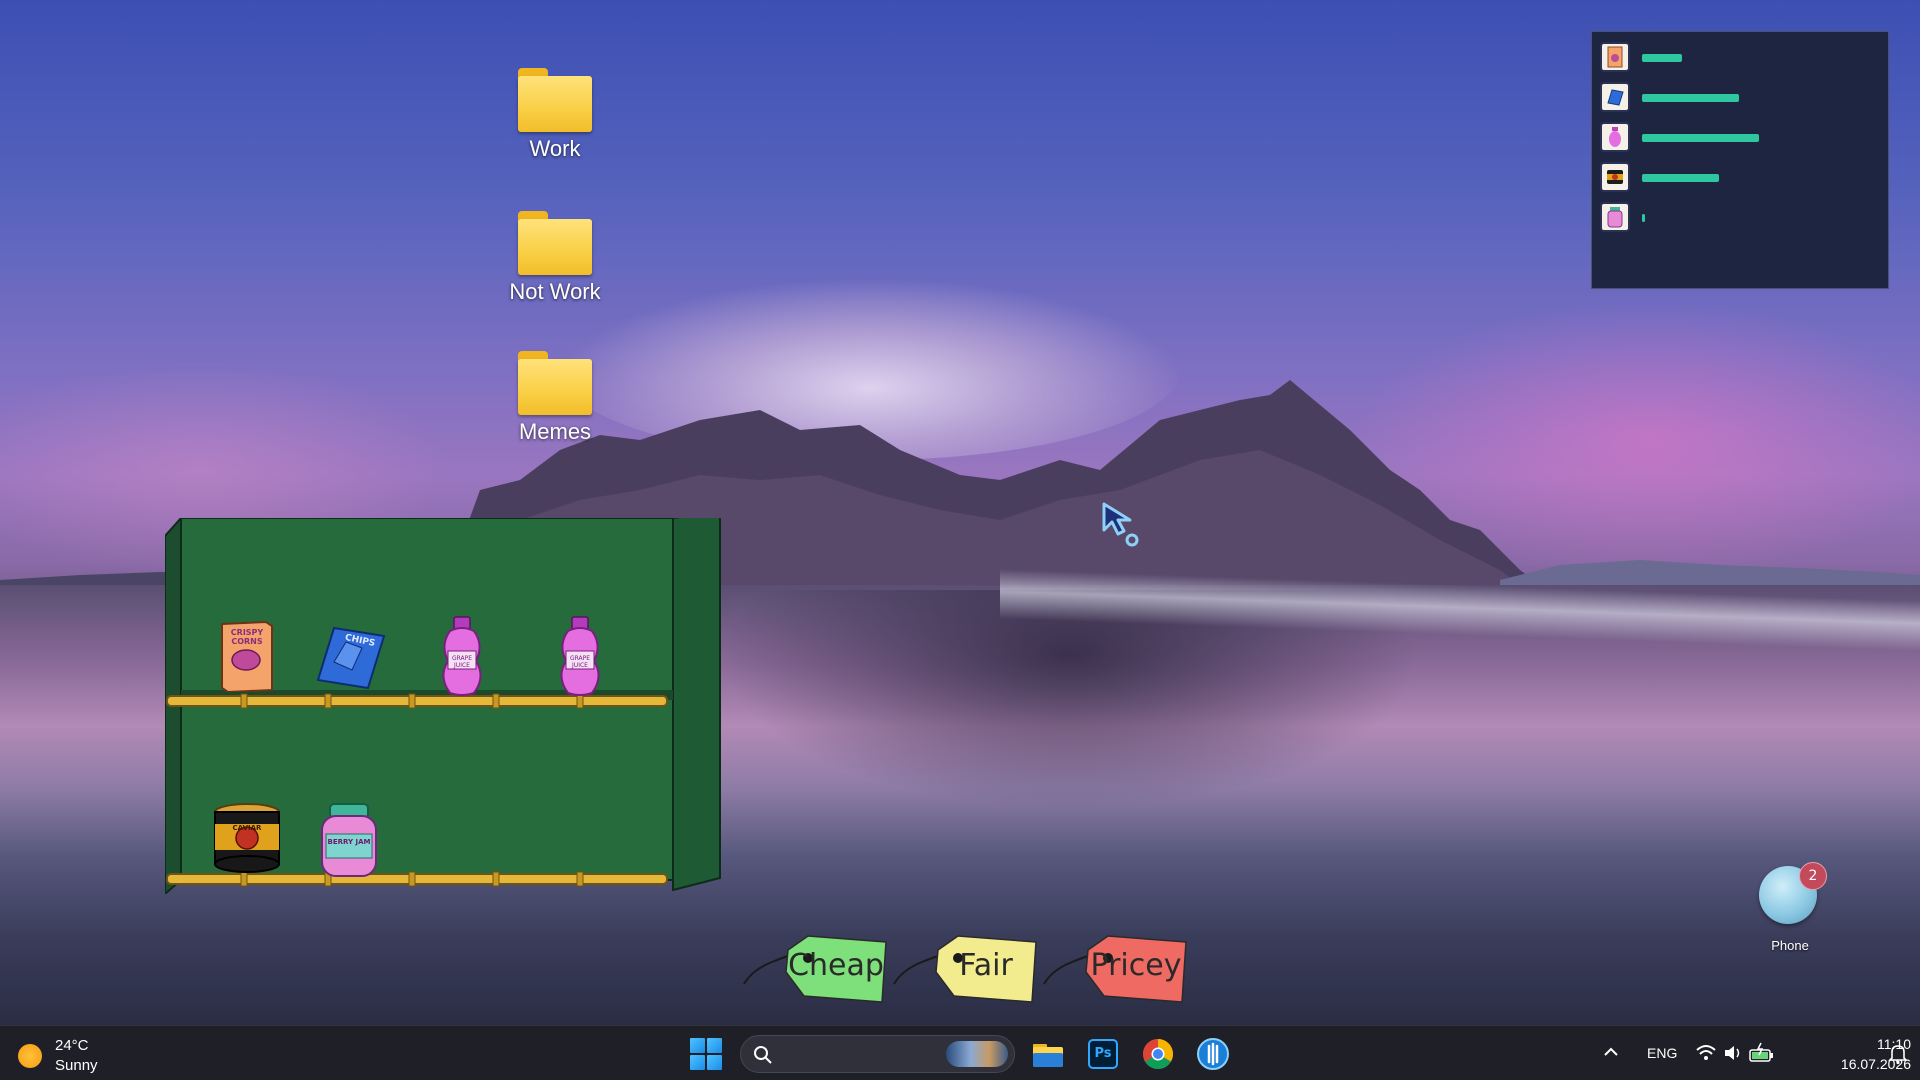 The height and width of the screenshot is (1080, 1920). What do you see at coordinates (977, 1054) in the screenshot?
I see `search-highlight-image` at bounding box center [977, 1054].